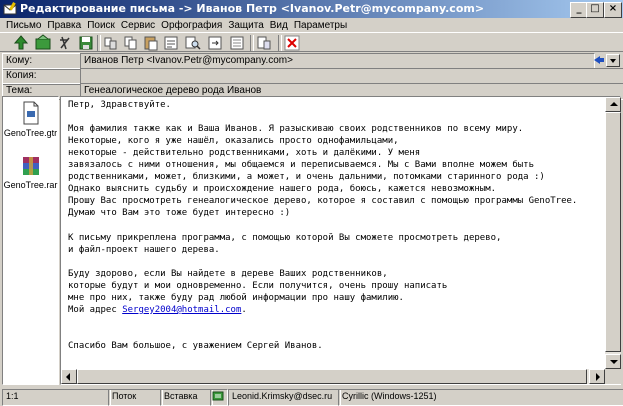 This screenshot has height=406, width=623. Describe the element at coordinates (320, 25) in the screenshot. I see `menu-options: Параметры` at that location.